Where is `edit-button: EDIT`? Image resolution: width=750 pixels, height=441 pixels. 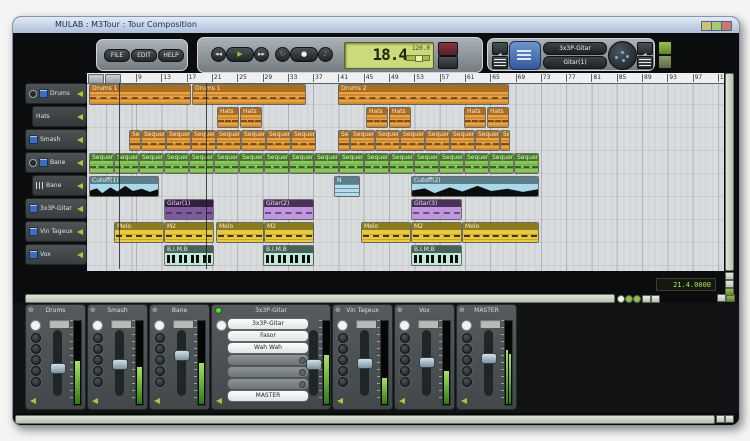 edit-button: EDIT is located at coordinates (144, 55).